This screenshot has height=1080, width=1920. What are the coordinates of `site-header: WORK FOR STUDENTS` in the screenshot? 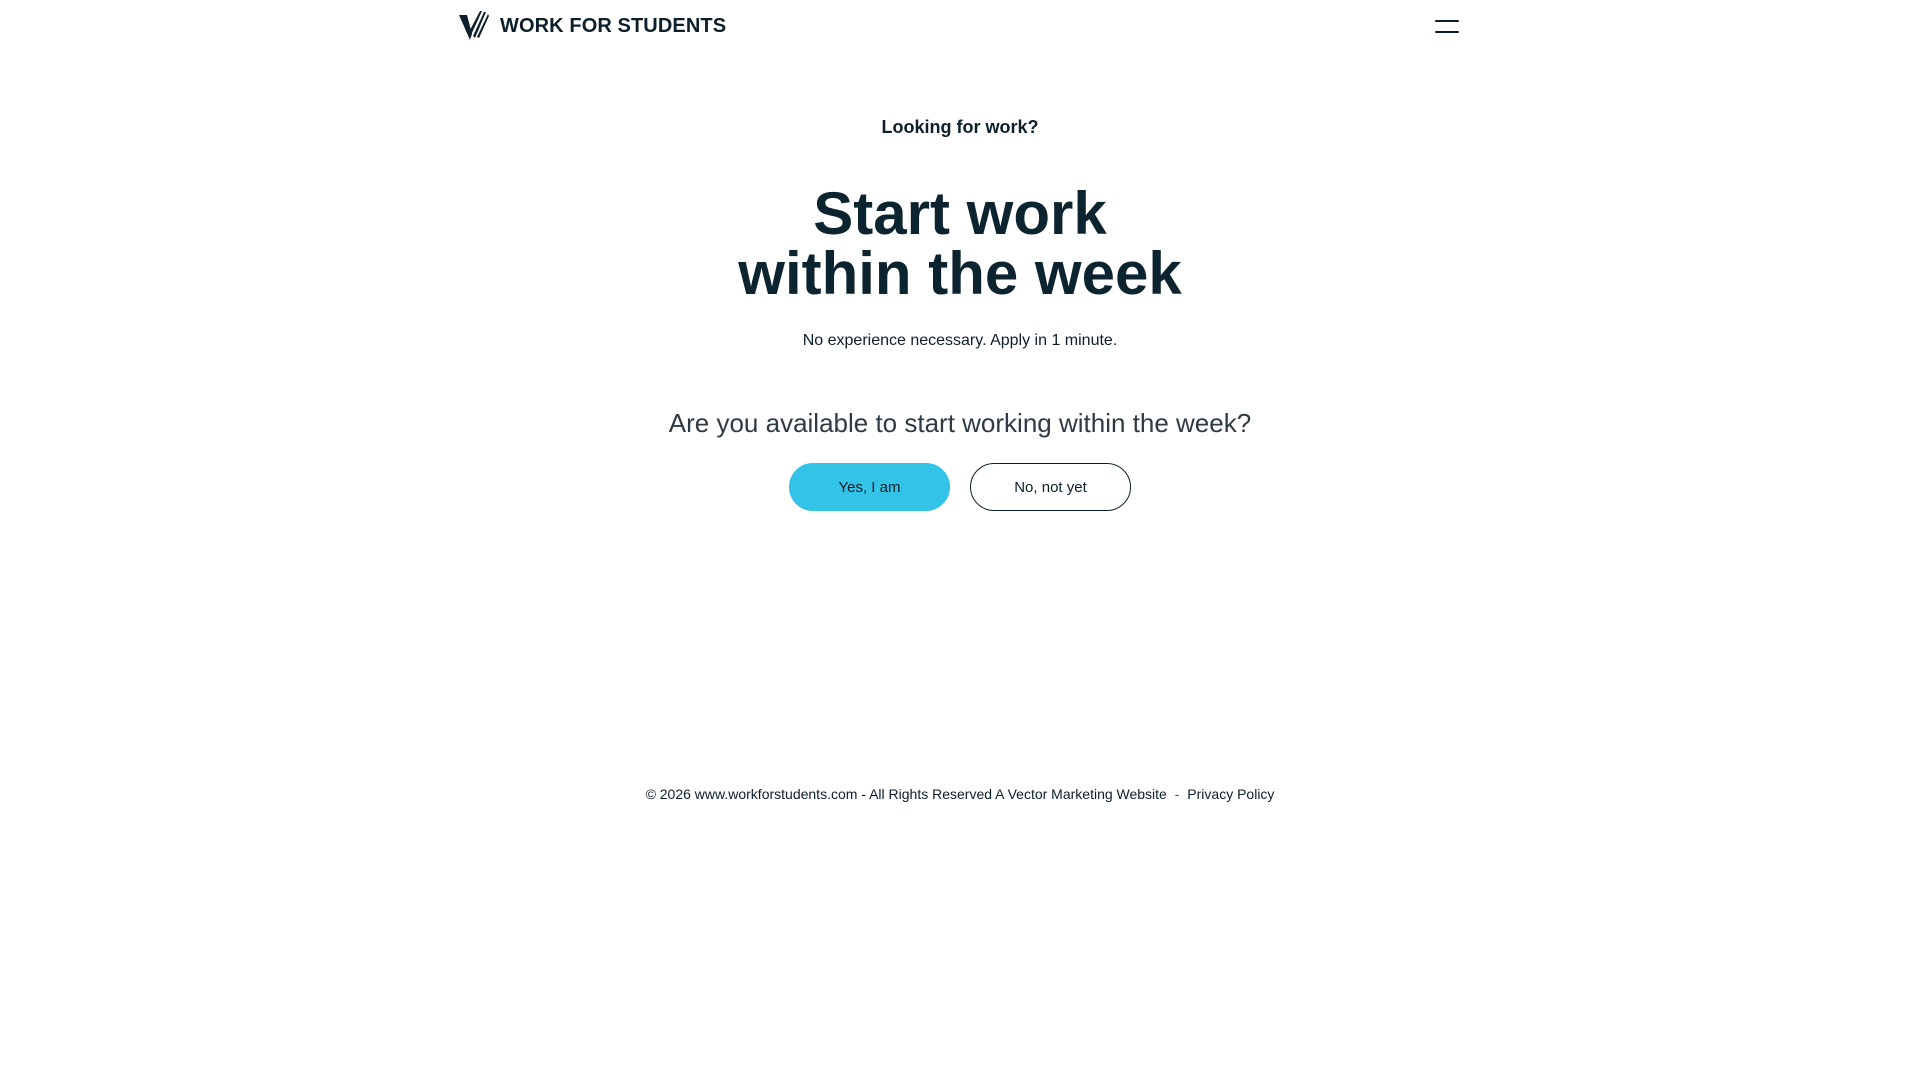 It's located at (960, 30).